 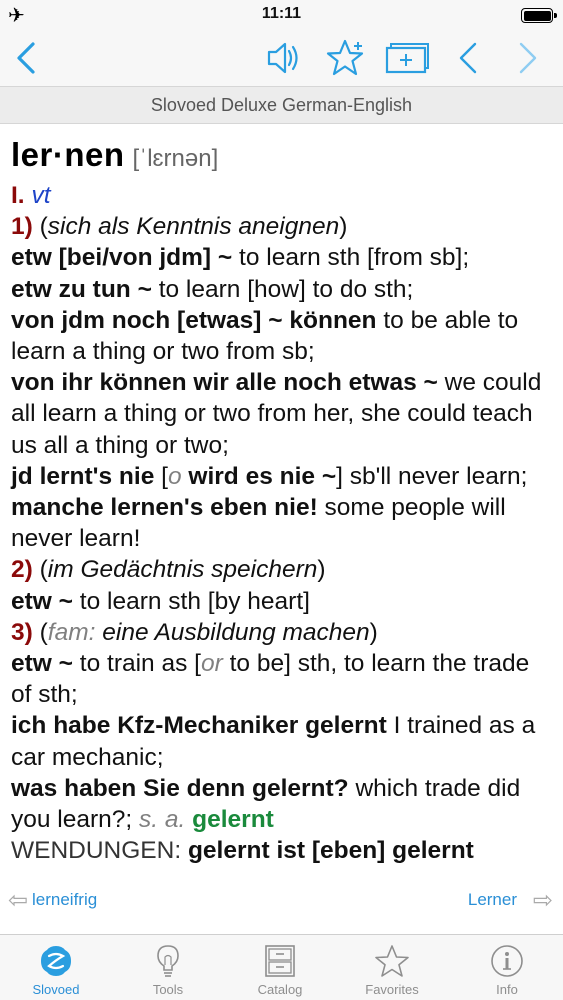 I want to click on sense-number: 1), so click(x=22, y=227).